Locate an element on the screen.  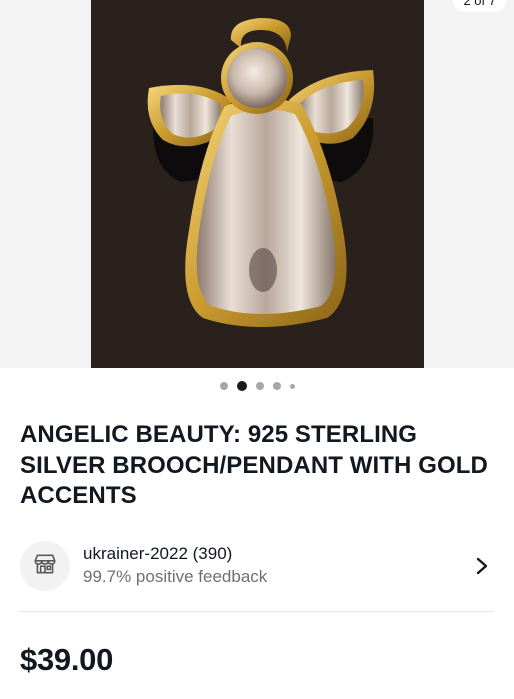
item-price: $39.00 is located at coordinates (67, 659).